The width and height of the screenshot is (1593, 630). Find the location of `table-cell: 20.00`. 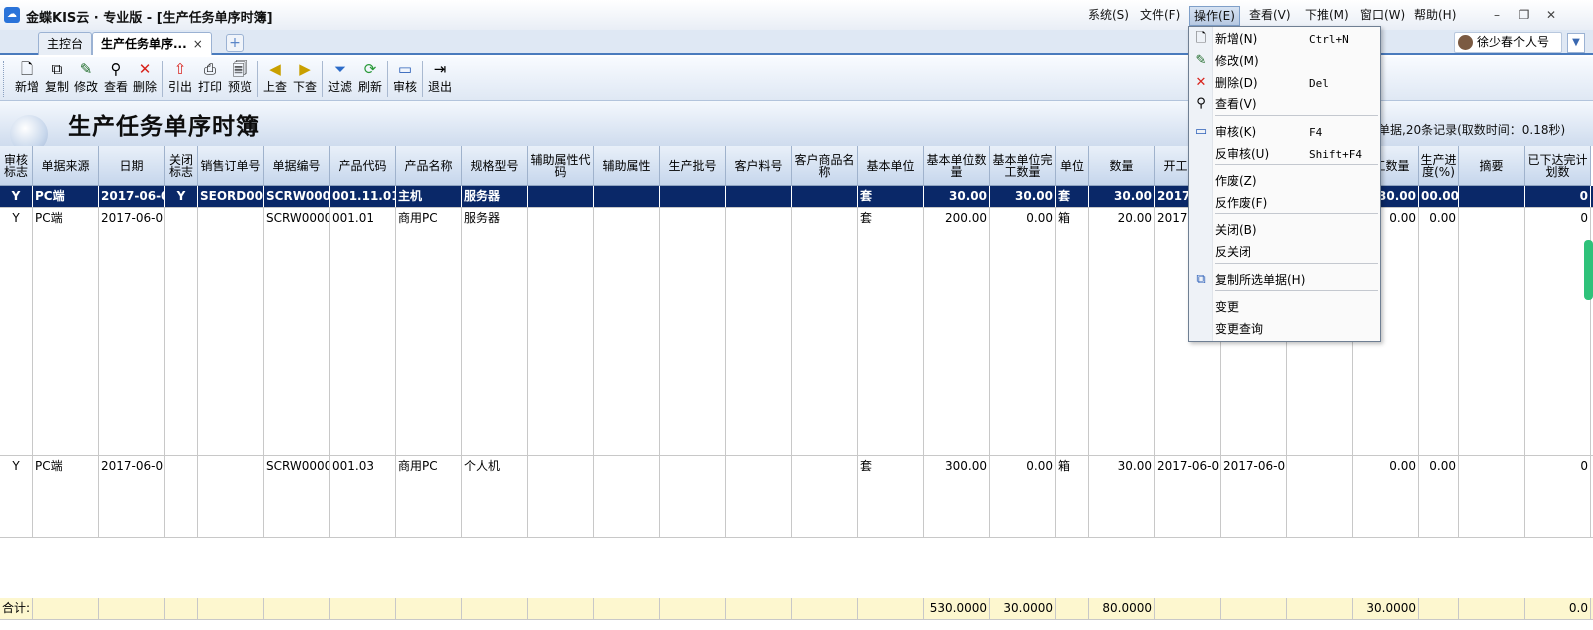

table-cell: 20.00 is located at coordinates (1122, 331).